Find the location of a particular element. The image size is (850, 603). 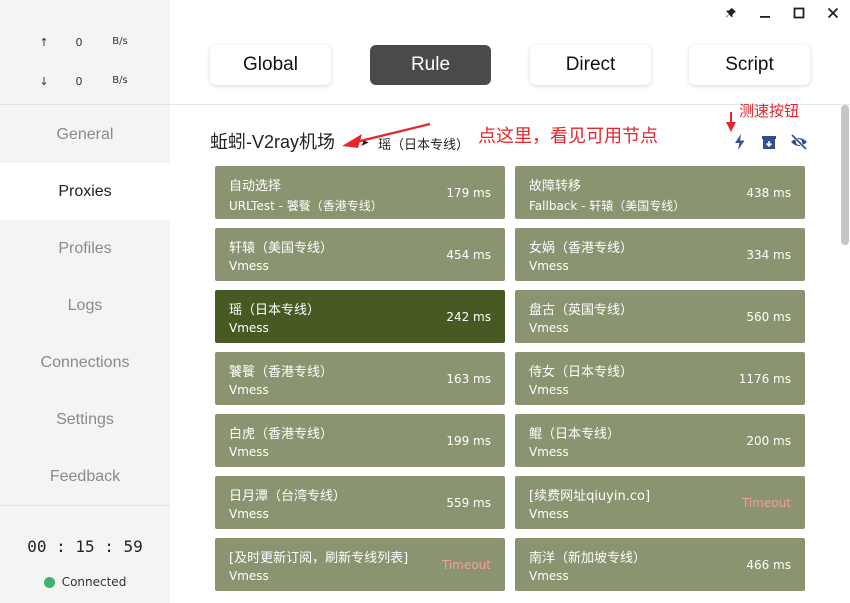

proxy-card: [及时更新订阅，刷新专线列表] Vmess Timeout is located at coordinates (360, 564).